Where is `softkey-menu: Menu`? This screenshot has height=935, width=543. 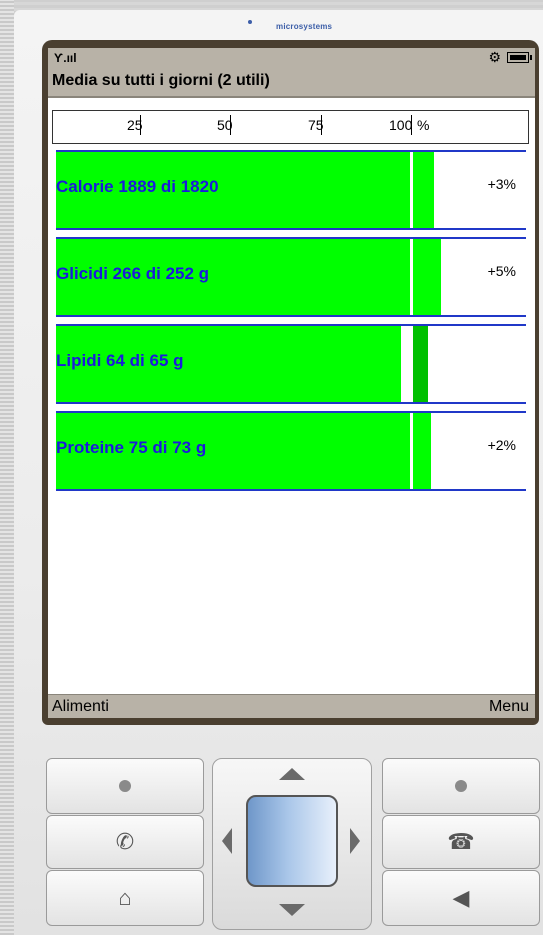
softkey-menu: Menu is located at coordinates (509, 707).